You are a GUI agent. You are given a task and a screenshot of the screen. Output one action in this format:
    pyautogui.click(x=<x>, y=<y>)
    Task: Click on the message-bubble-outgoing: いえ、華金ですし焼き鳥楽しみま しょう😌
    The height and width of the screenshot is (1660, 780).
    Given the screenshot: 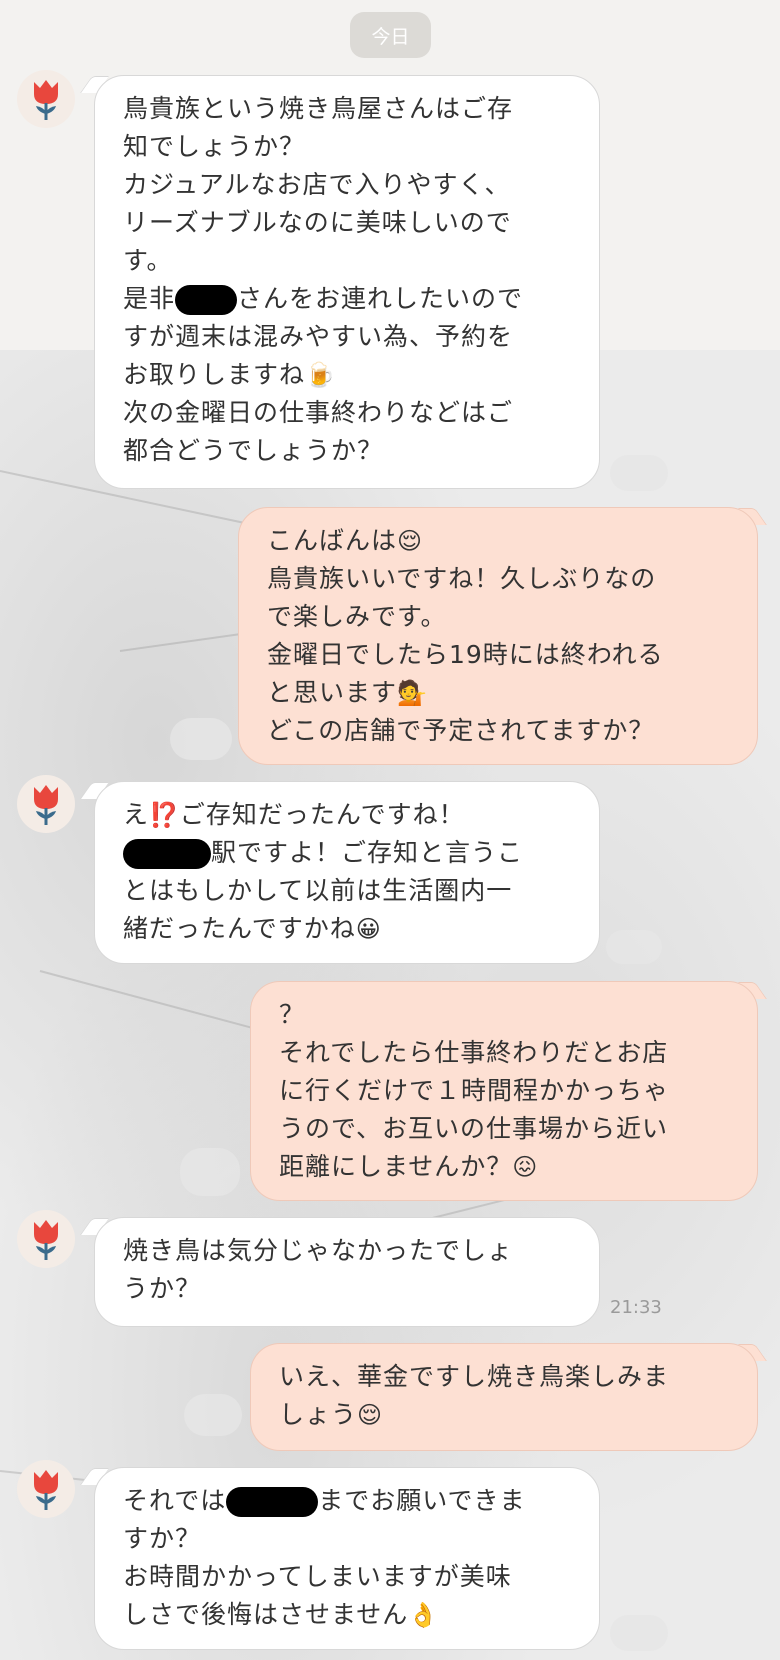 What is the action you would take?
    pyautogui.click(x=504, y=1397)
    